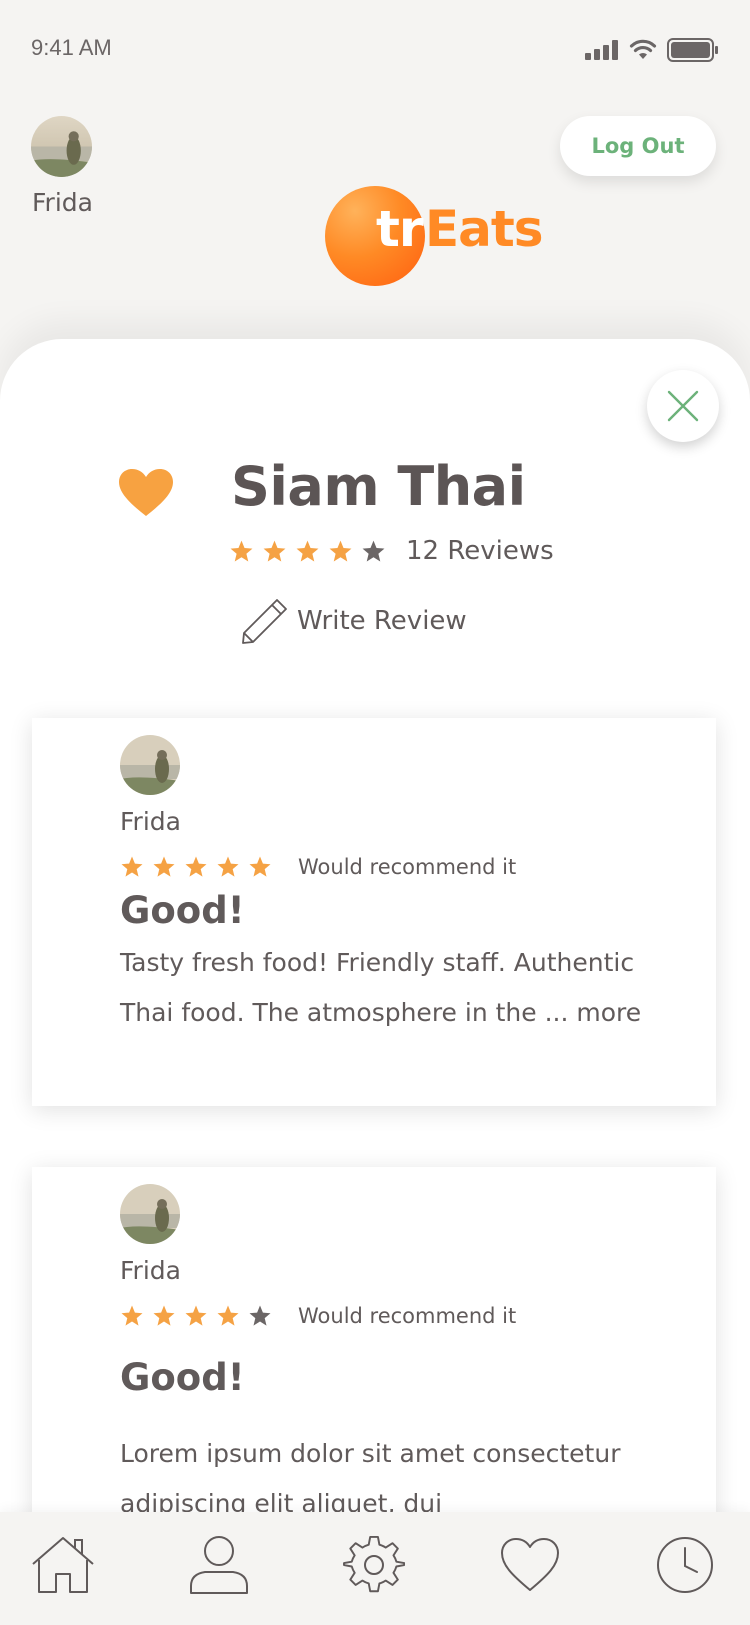 The image size is (750, 1625). What do you see at coordinates (61, 146) in the screenshot?
I see `user-avatar` at bounding box center [61, 146].